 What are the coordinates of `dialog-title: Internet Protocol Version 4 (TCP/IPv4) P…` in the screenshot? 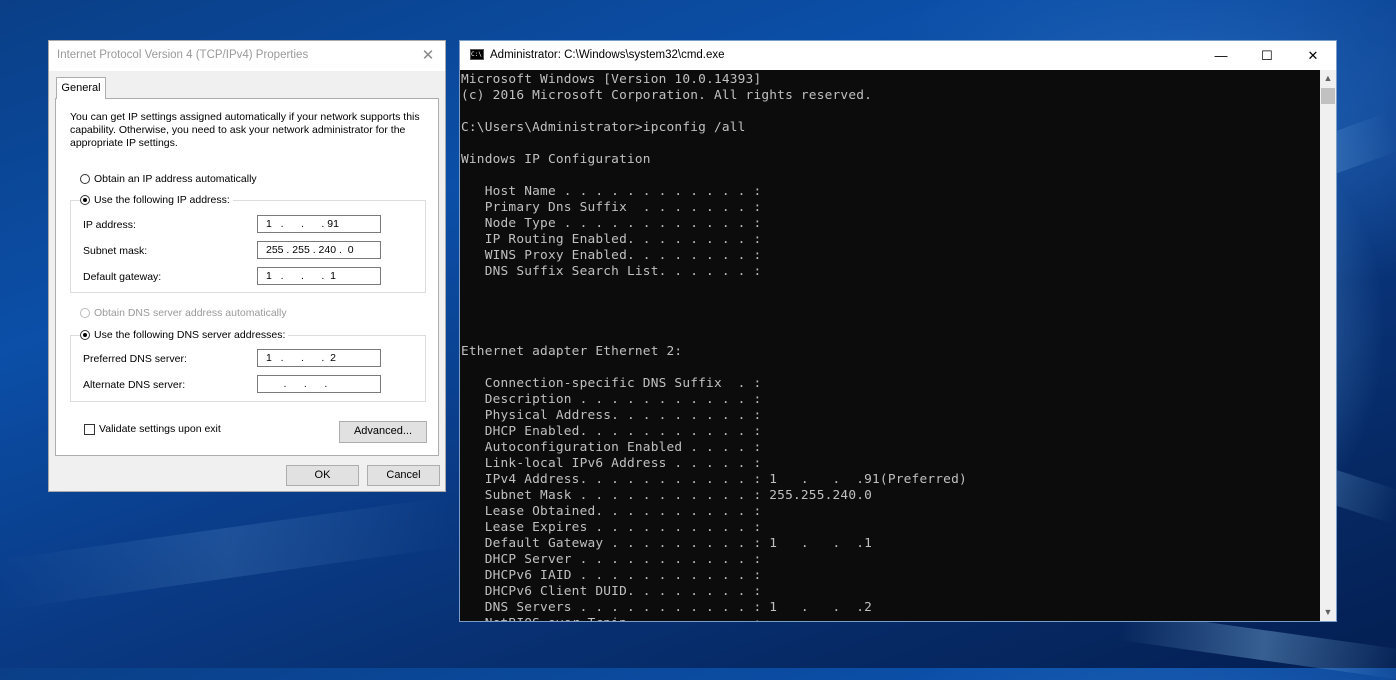 It's located at (183, 55).